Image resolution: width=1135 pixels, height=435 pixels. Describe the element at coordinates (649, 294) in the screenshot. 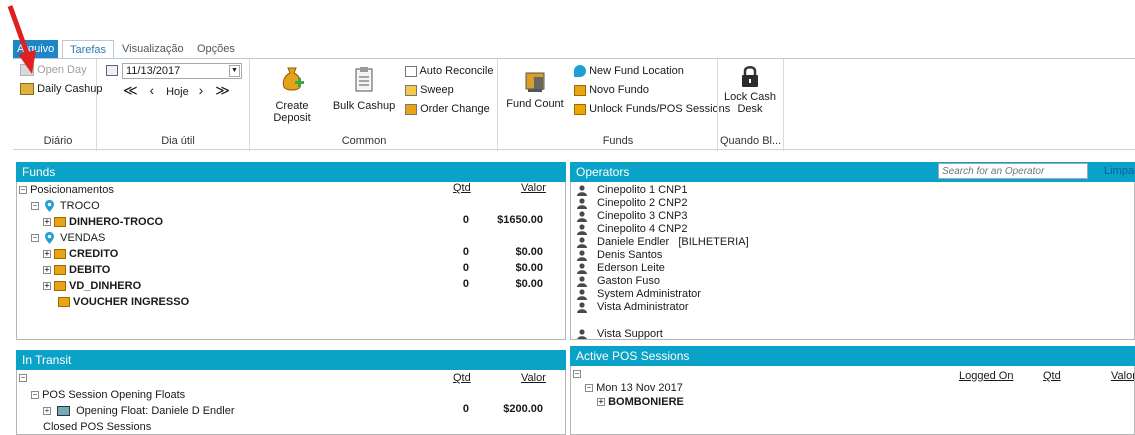

I see `operator-name: System Administrator` at that location.